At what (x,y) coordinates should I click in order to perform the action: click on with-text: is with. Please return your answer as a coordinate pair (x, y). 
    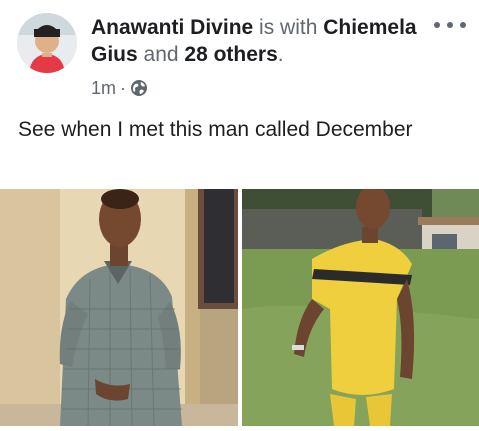
    Looking at the image, I should click on (288, 27).